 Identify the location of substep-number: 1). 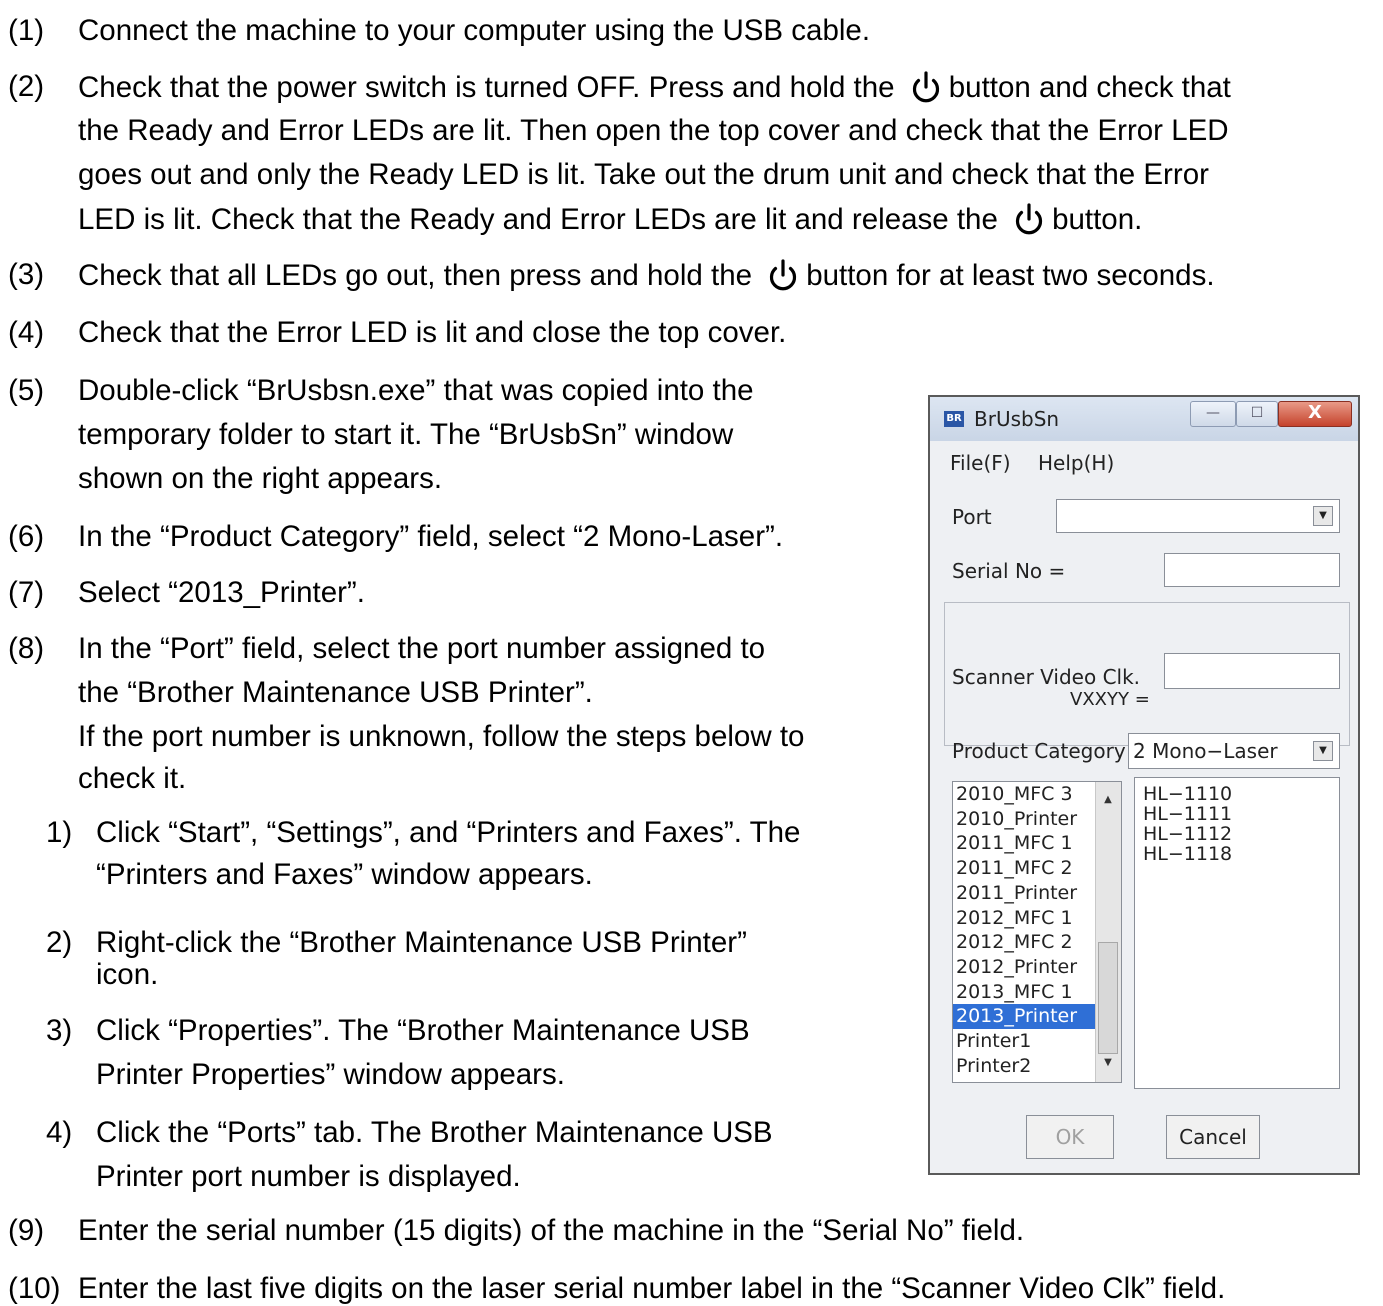
(59, 832).